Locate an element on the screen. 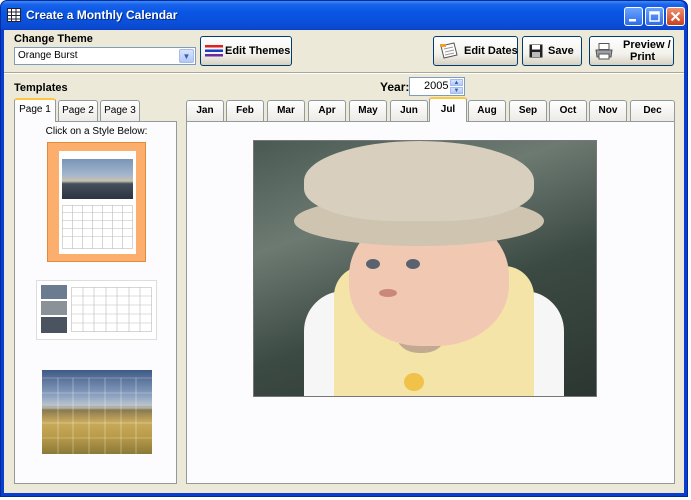  chevron-down-icon: ▼ is located at coordinates (186, 56).